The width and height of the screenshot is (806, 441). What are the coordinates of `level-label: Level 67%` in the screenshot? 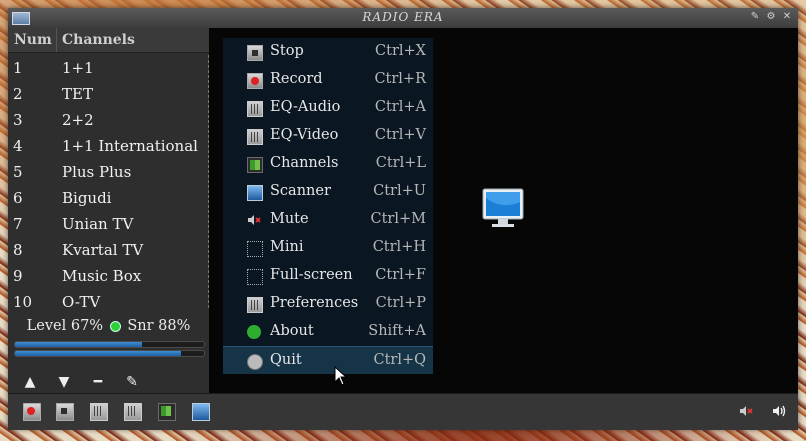 It's located at (65, 326).